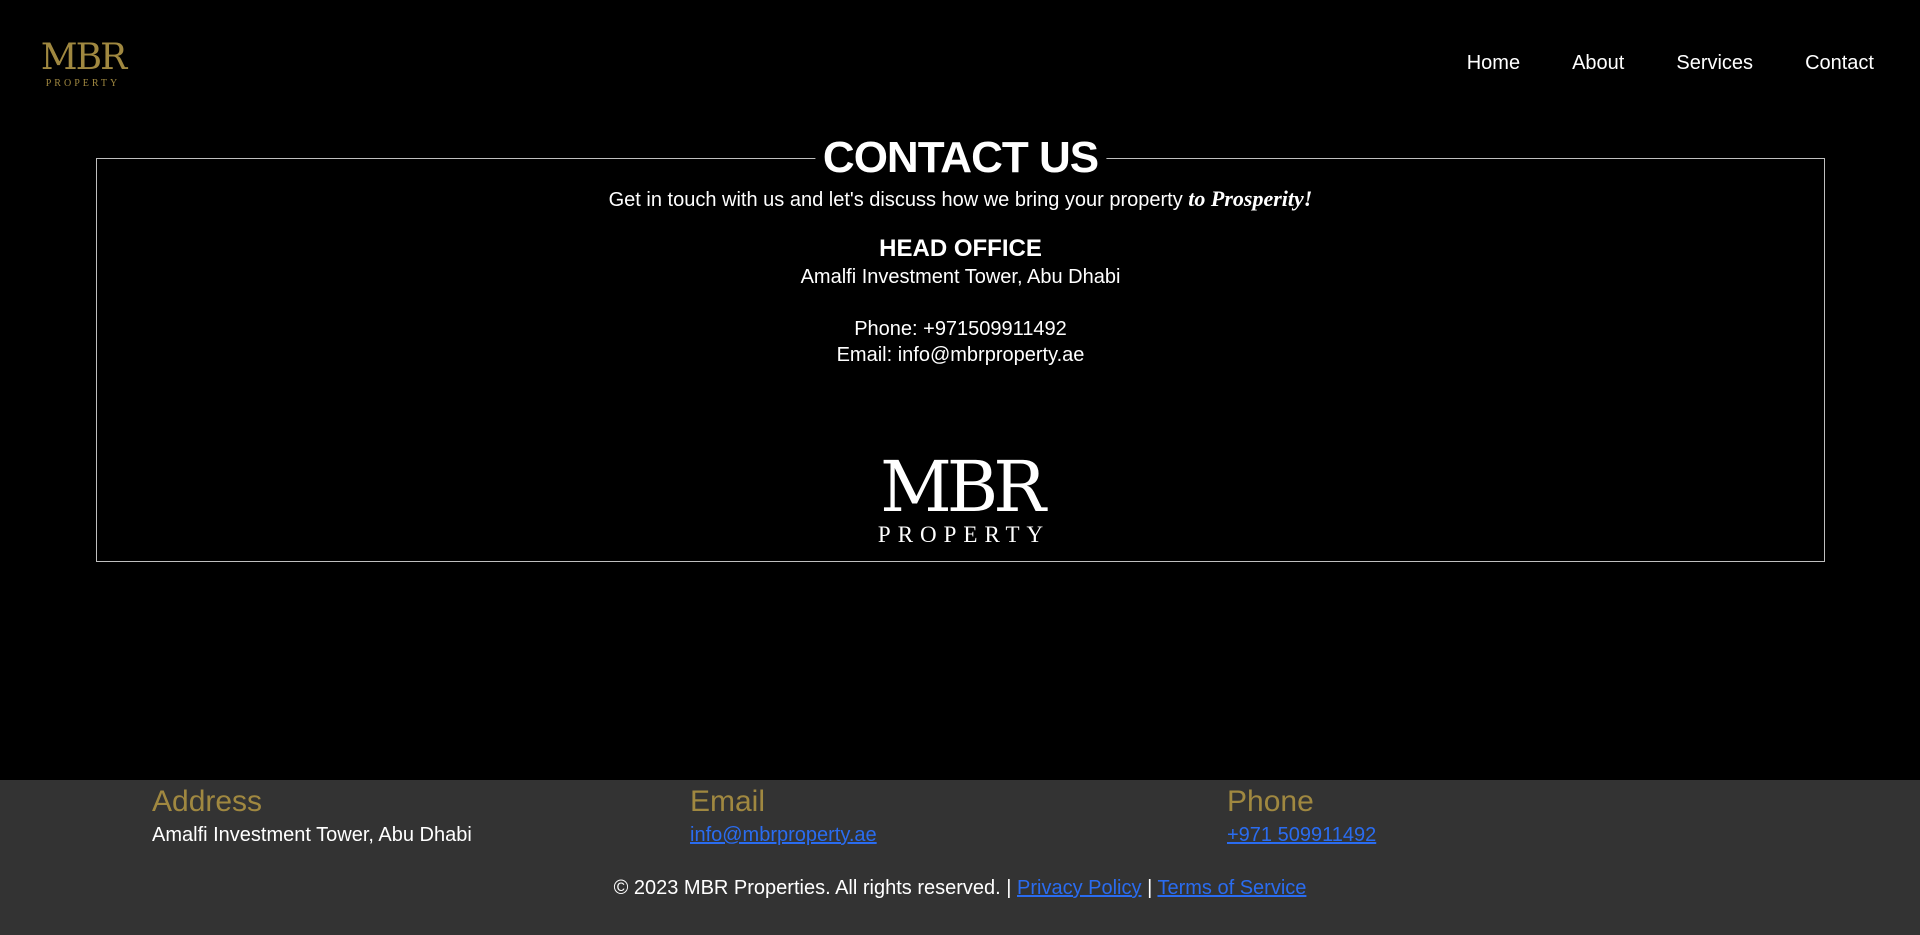  What do you see at coordinates (783, 816) in the screenshot?
I see `footer-email-column: Email info@mbrproperty.ae` at bounding box center [783, 816].